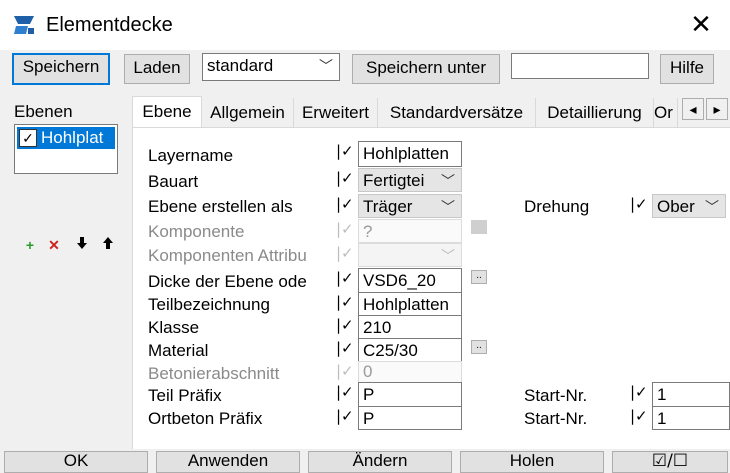 The image size is (730, 473). I want to click on betonier-checkbox: |✓, so click(345, 371).